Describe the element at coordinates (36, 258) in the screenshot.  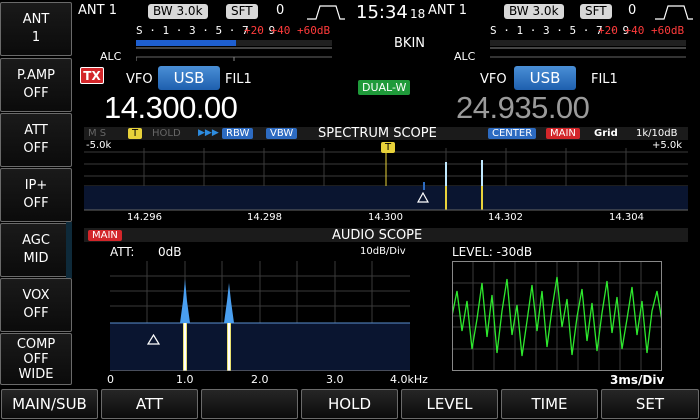
I see `agc-value: MID` at that location.